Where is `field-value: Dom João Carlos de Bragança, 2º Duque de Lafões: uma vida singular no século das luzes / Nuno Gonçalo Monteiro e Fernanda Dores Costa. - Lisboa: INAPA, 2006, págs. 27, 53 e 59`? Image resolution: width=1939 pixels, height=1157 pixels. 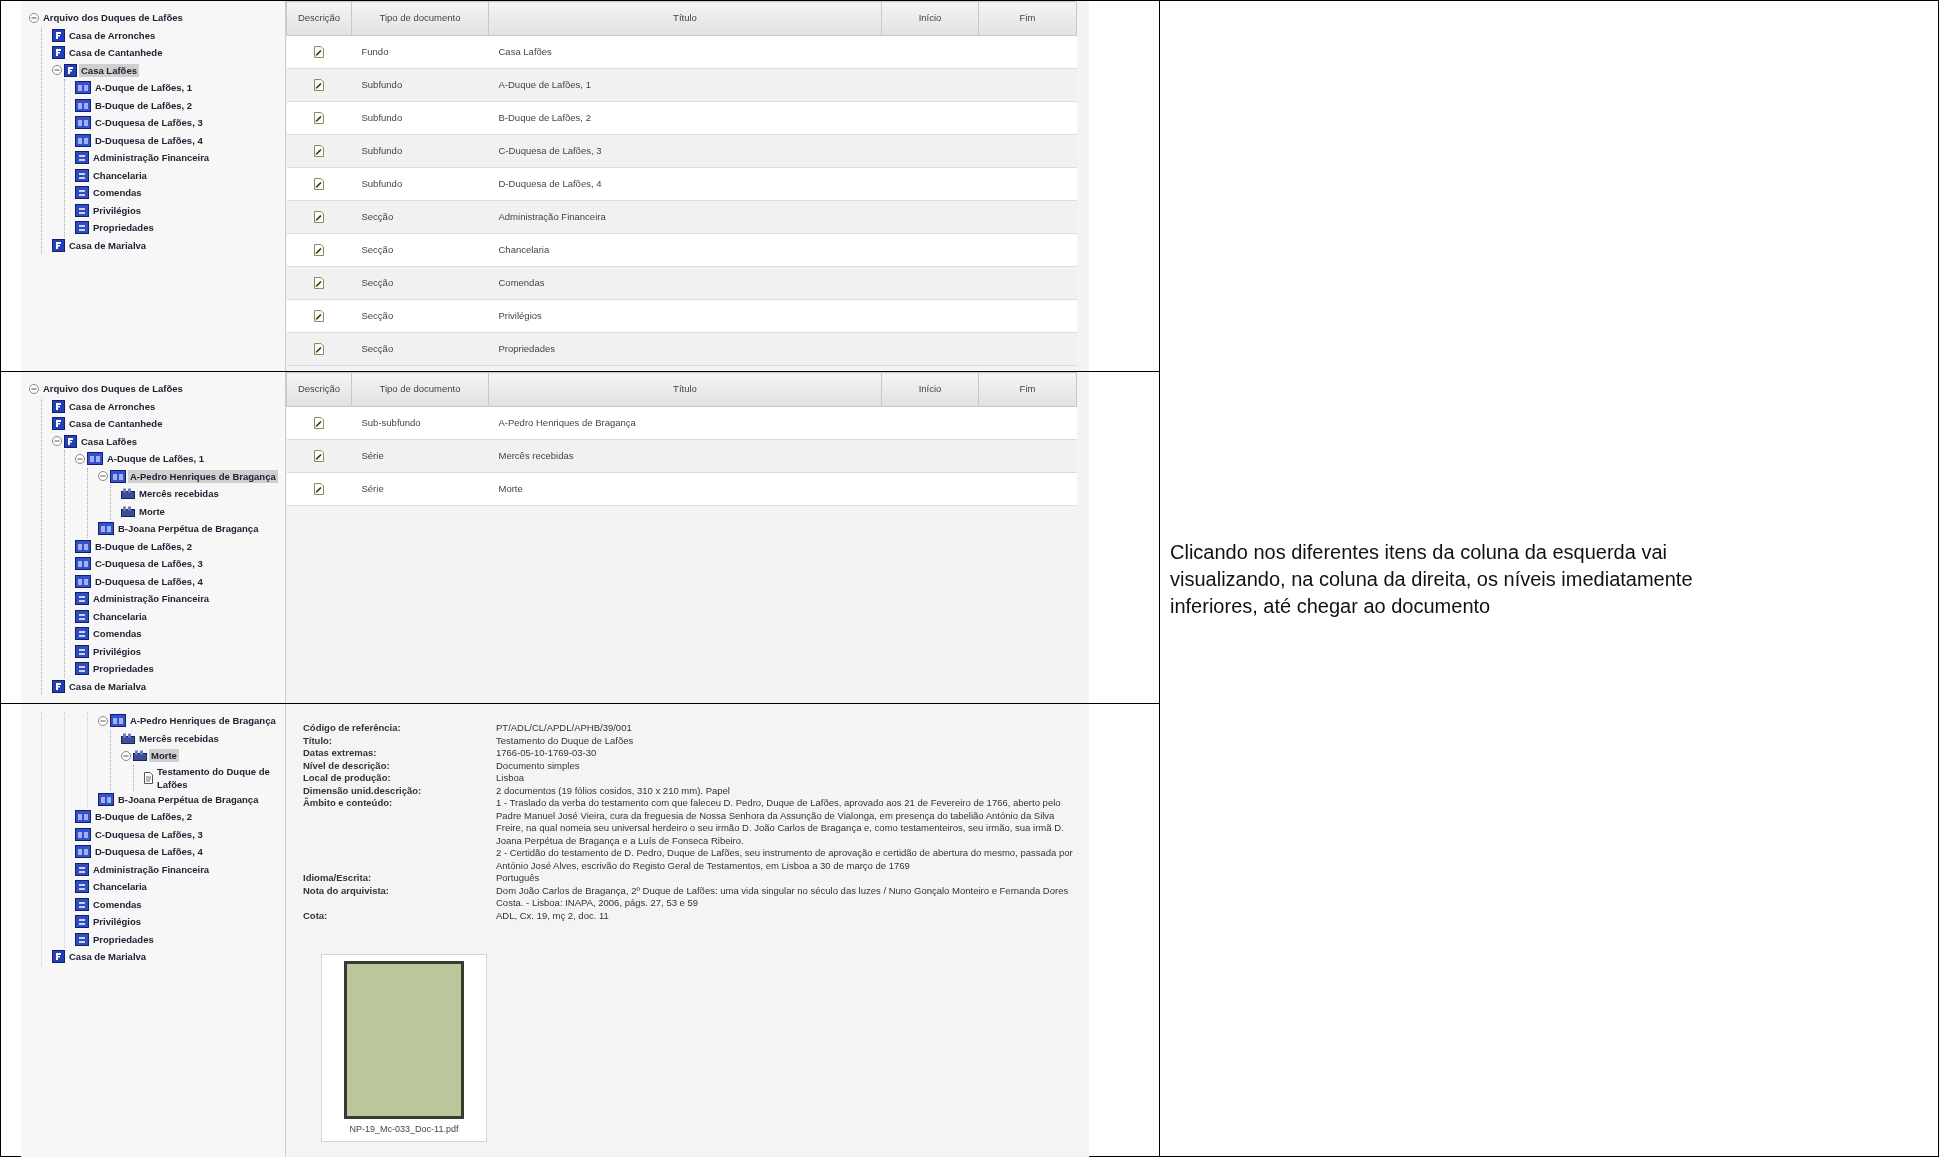 field-value: Dom João Carlos de Bragança, 2º Duque de Lafões: uma vida singular no século das luzes / Nuno Gonçalo Monteiro e Fernanda Dores Costa. - Lisboa: INAPA, 2006, págs. 27, 53 e 59 is located at coordinates (783, 897).